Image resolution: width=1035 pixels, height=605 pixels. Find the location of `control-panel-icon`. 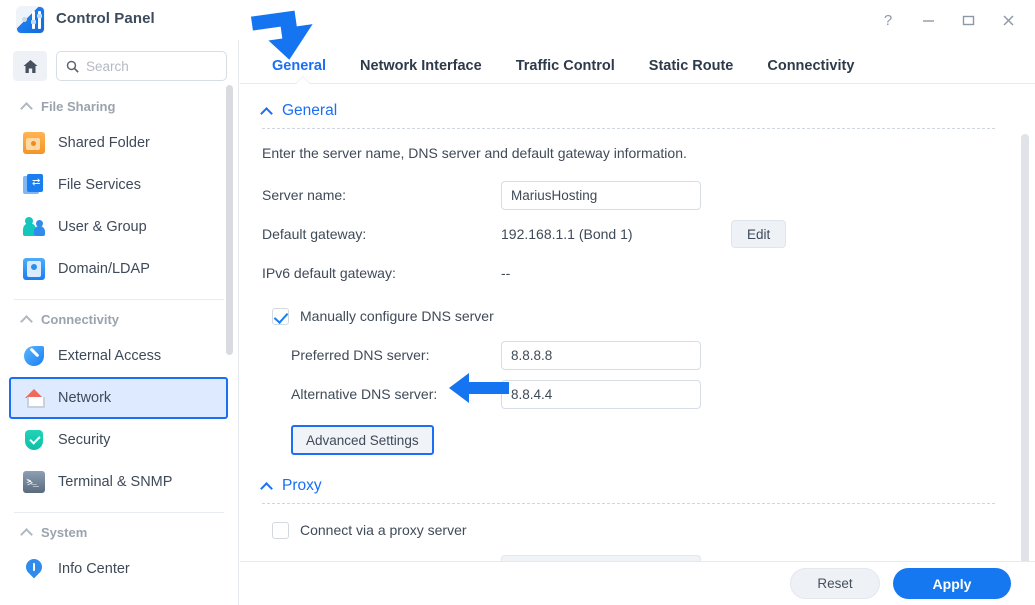

control-panel-icon is located at coordinates (30, 20).